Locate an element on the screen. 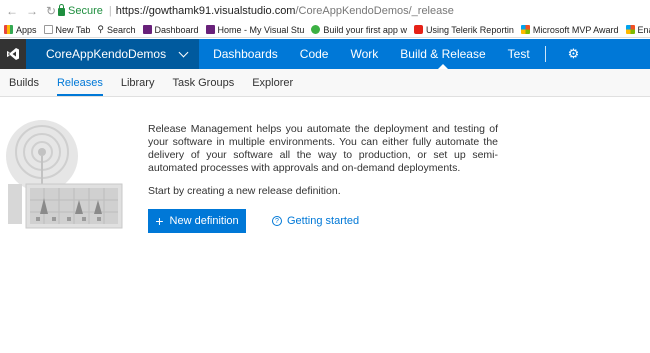 This screenshot has height=353, width=650. reload-icon: ↻ is located at coordinates (51, 11).